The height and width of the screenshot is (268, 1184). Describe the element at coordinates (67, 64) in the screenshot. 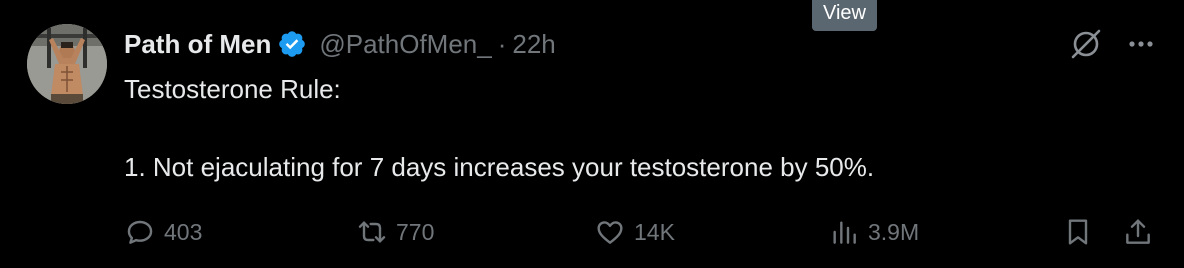

I see `avatar` at that location.